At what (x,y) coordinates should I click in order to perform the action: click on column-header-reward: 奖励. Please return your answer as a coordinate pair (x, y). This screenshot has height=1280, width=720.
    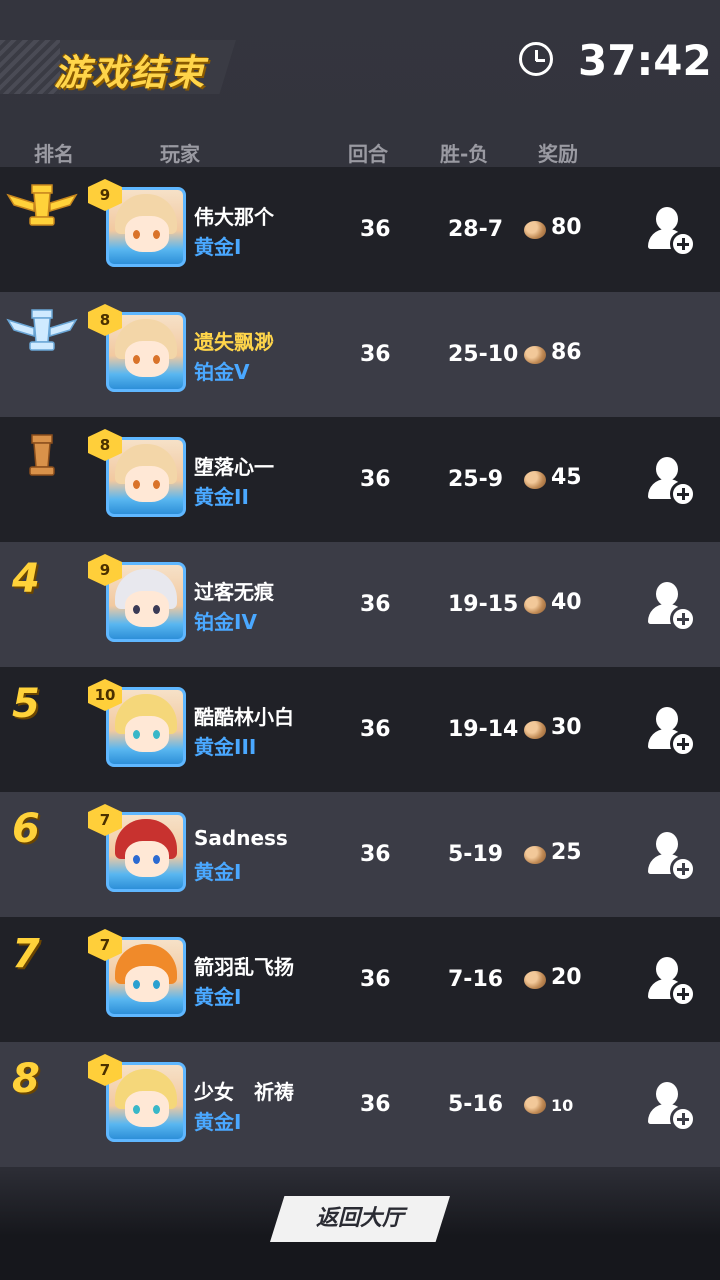
    Looking at the image, I should click on (558, 154).